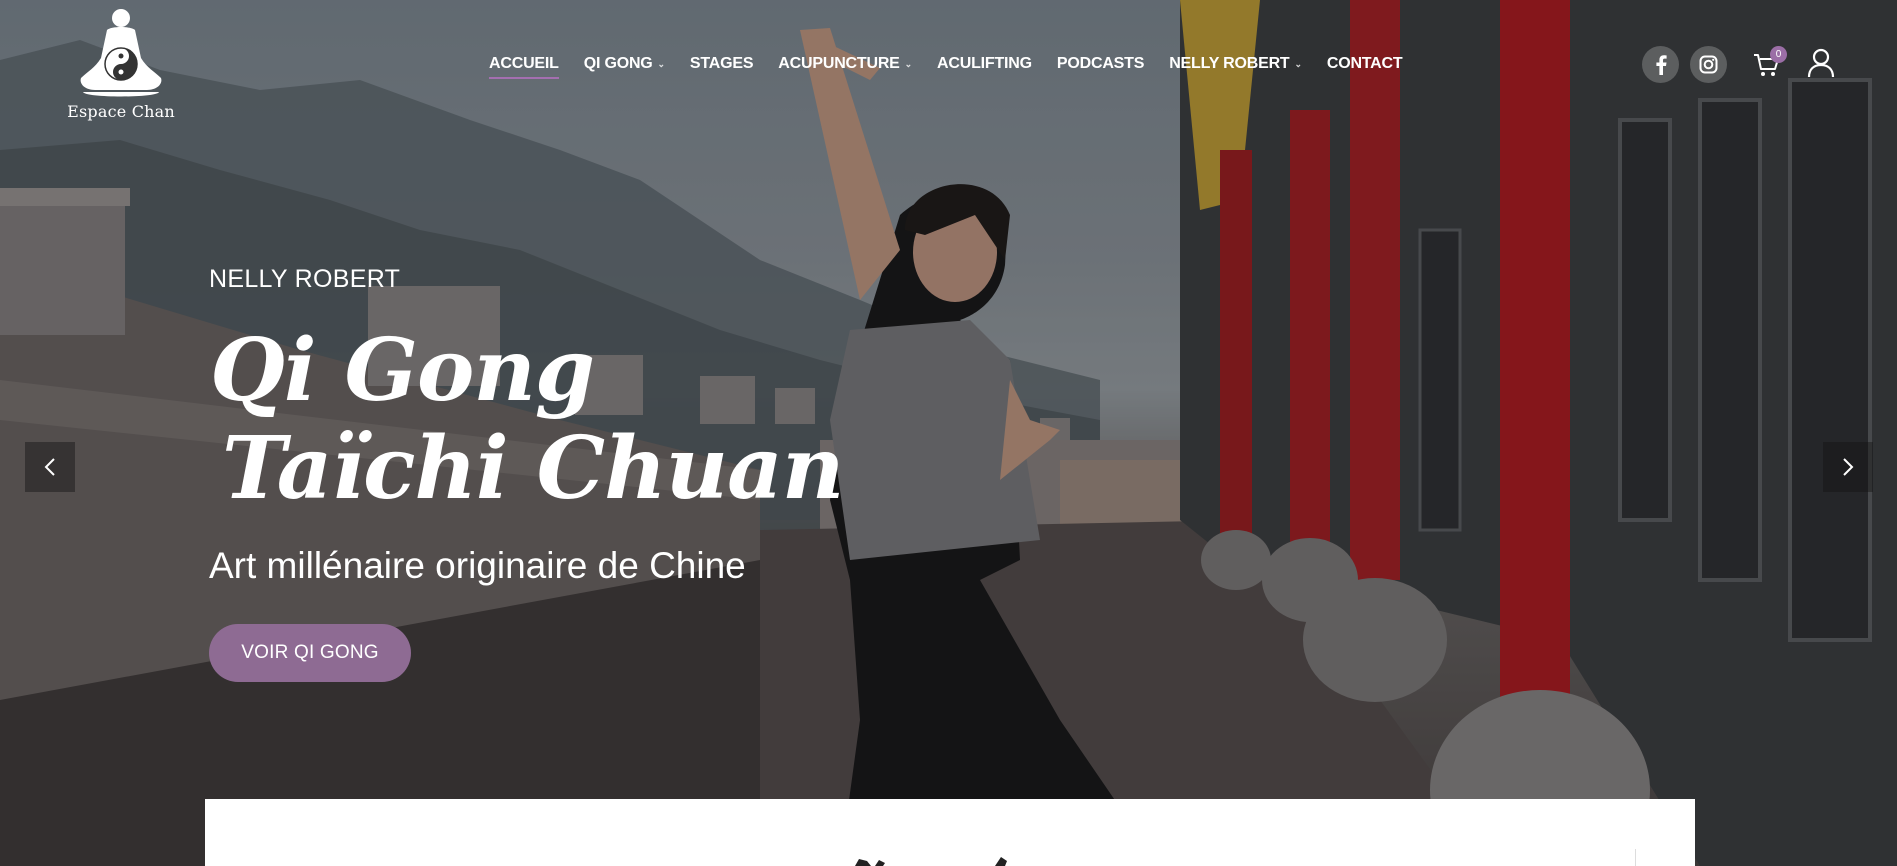 The image size is (1897, 866). I want to click on chevron-left-icon, so click(49, 467).